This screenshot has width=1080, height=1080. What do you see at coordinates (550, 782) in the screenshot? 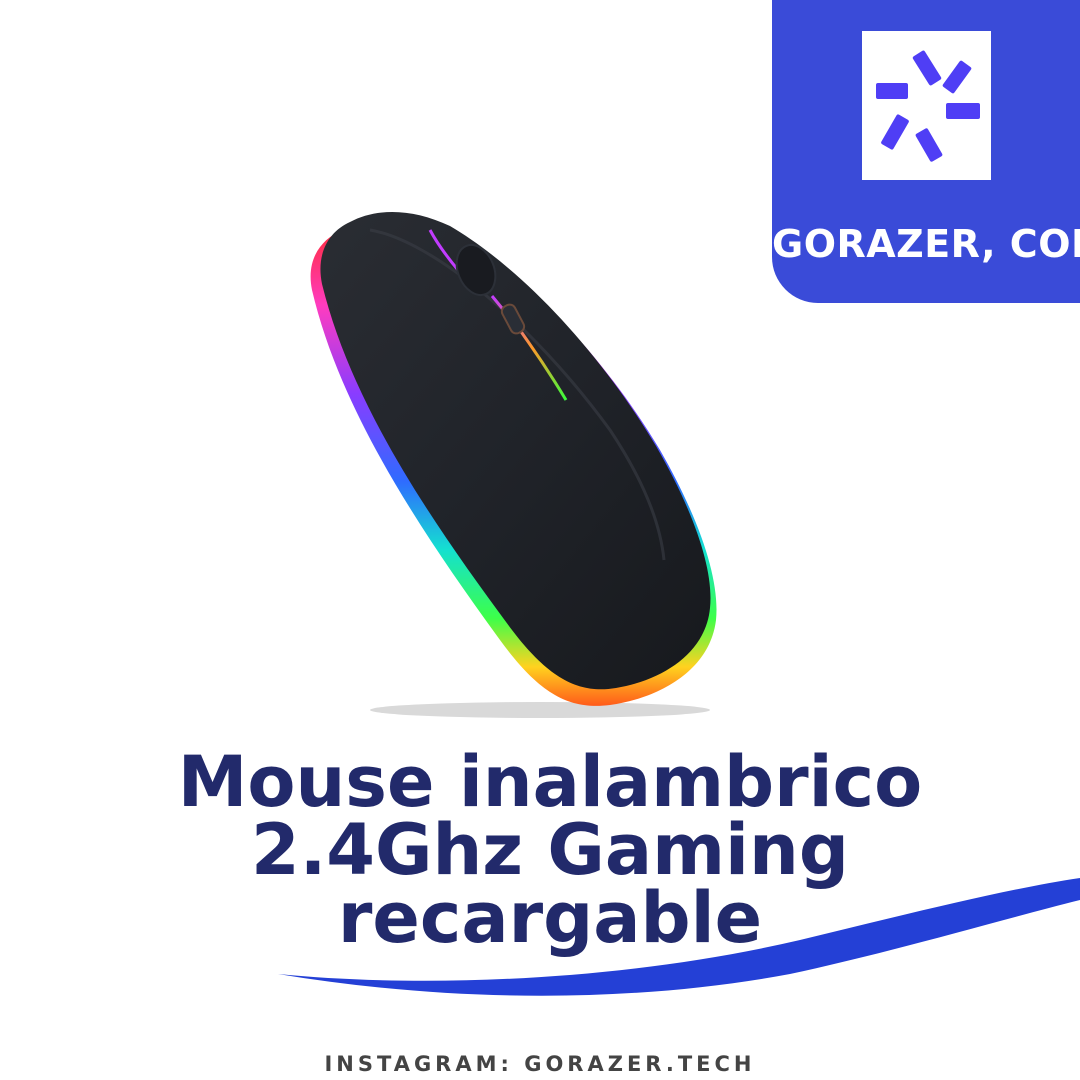
I see `product-title-line-1: Mouse inalambrico` at bounding box center [550, 782].